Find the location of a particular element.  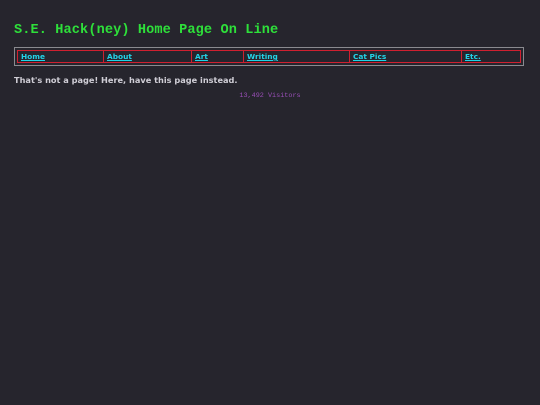

nav-link-writing: Writing is located at coordinates (262, 56).